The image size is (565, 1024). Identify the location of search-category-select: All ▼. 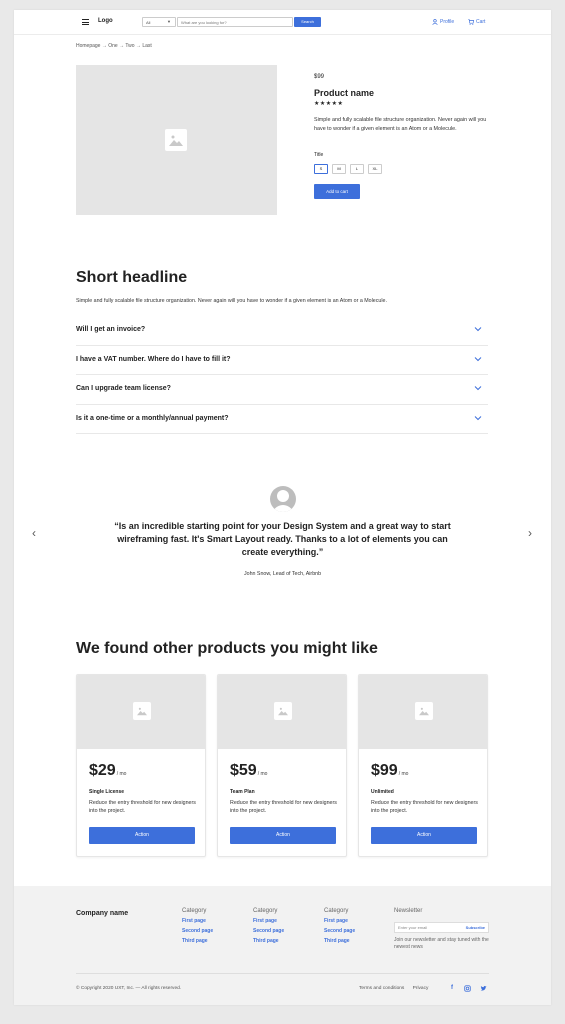
(159, 22).